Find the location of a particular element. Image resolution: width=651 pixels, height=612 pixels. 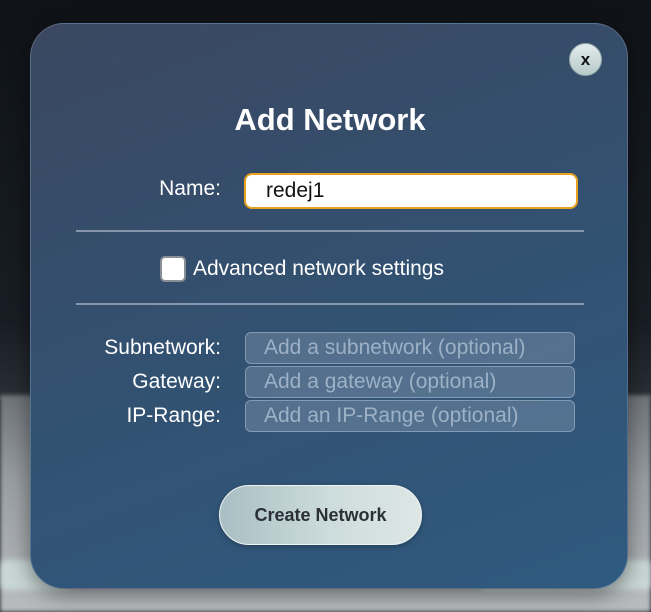

close-icon: x is located at coordinates (585, 59).